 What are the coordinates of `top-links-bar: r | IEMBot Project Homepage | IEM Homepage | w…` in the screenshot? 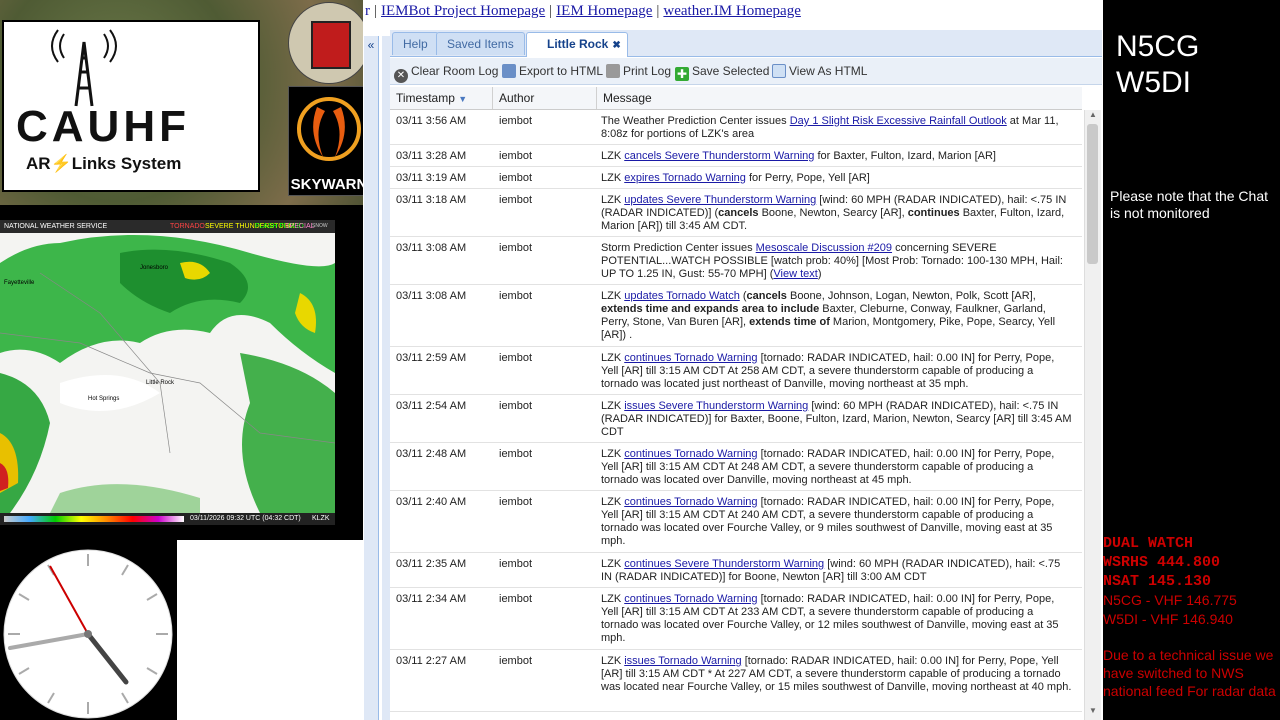 It's located at (733, 14).